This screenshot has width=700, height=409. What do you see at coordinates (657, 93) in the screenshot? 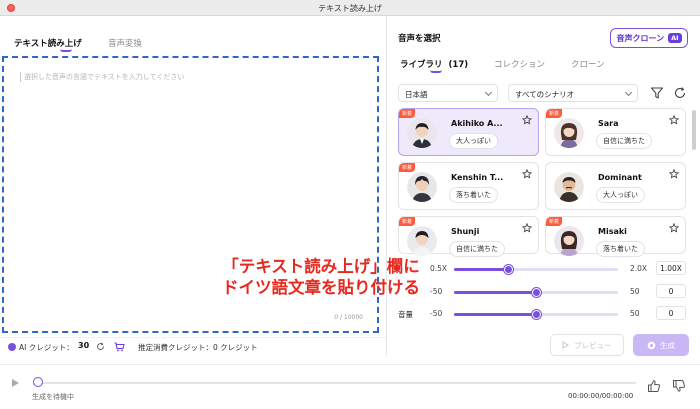
I see `filter-icon` at bounding box center [657, 93].